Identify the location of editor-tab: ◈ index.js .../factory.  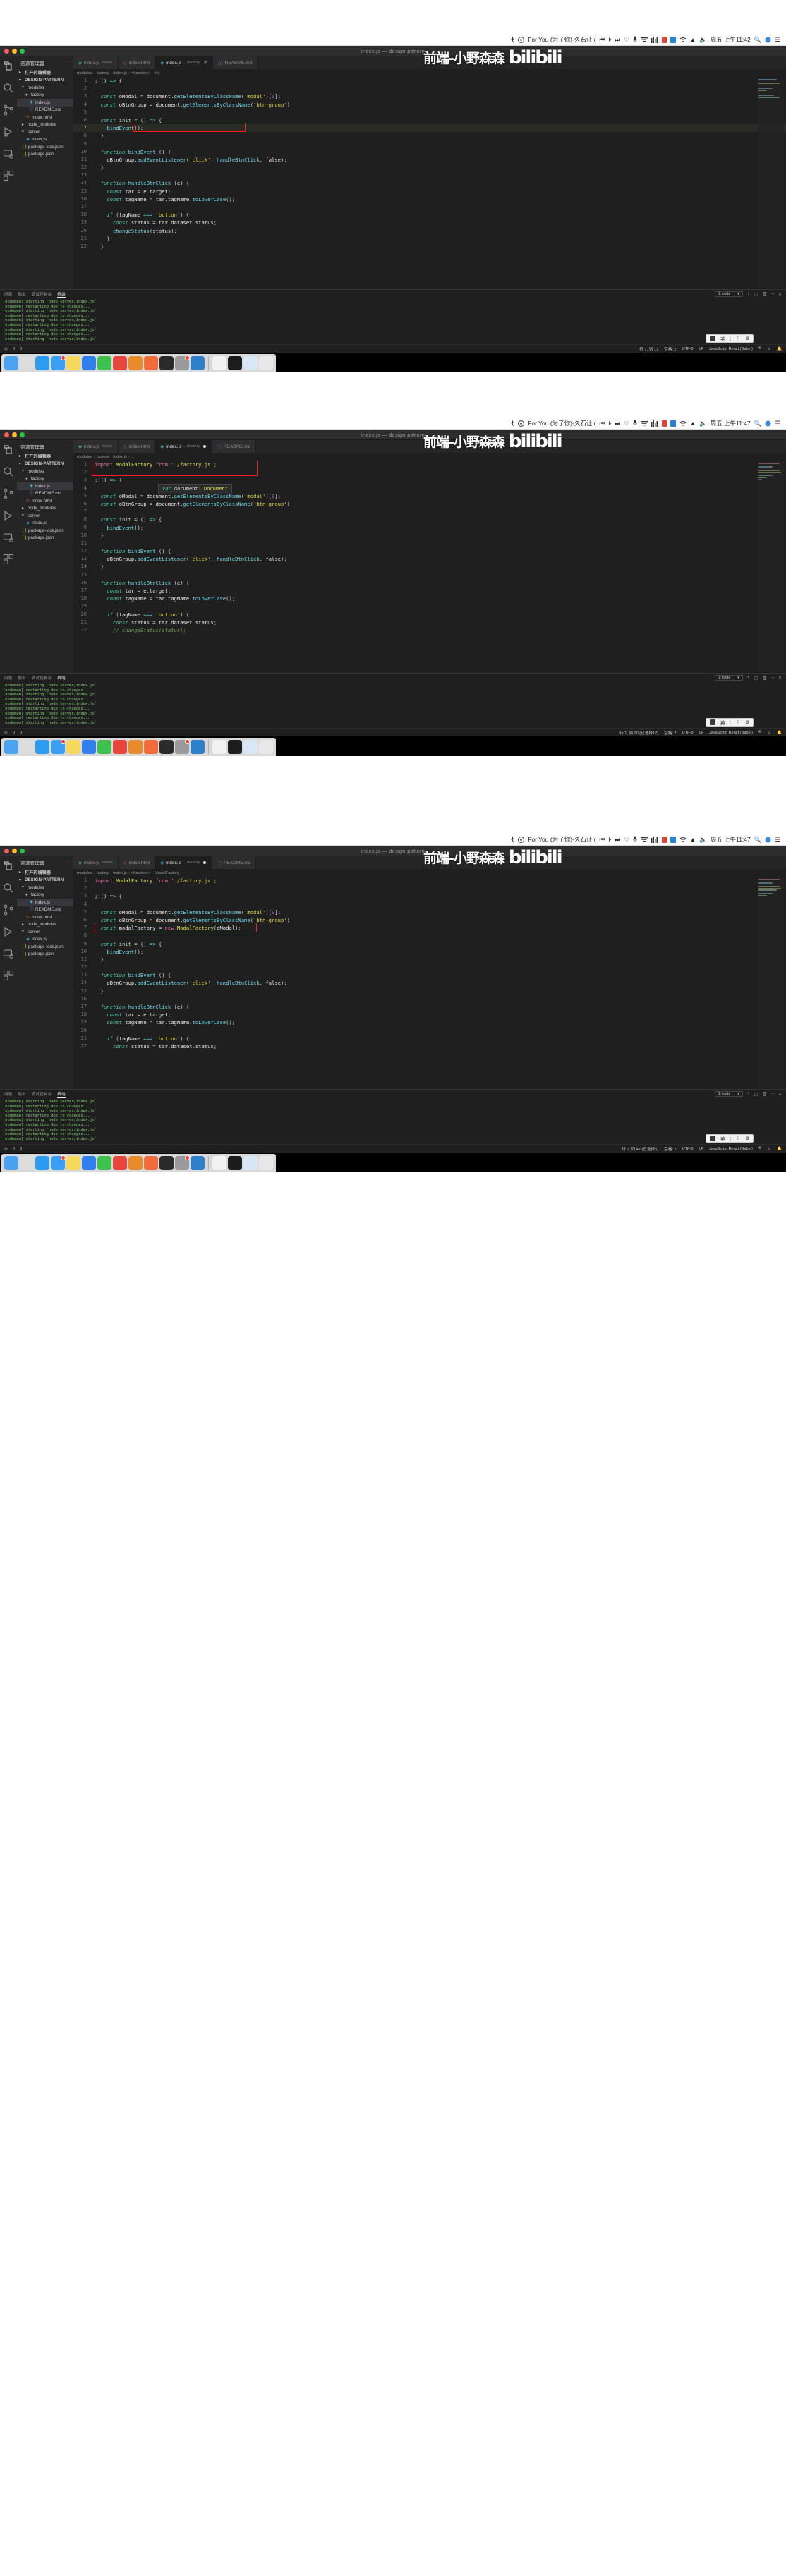
(183, 446).